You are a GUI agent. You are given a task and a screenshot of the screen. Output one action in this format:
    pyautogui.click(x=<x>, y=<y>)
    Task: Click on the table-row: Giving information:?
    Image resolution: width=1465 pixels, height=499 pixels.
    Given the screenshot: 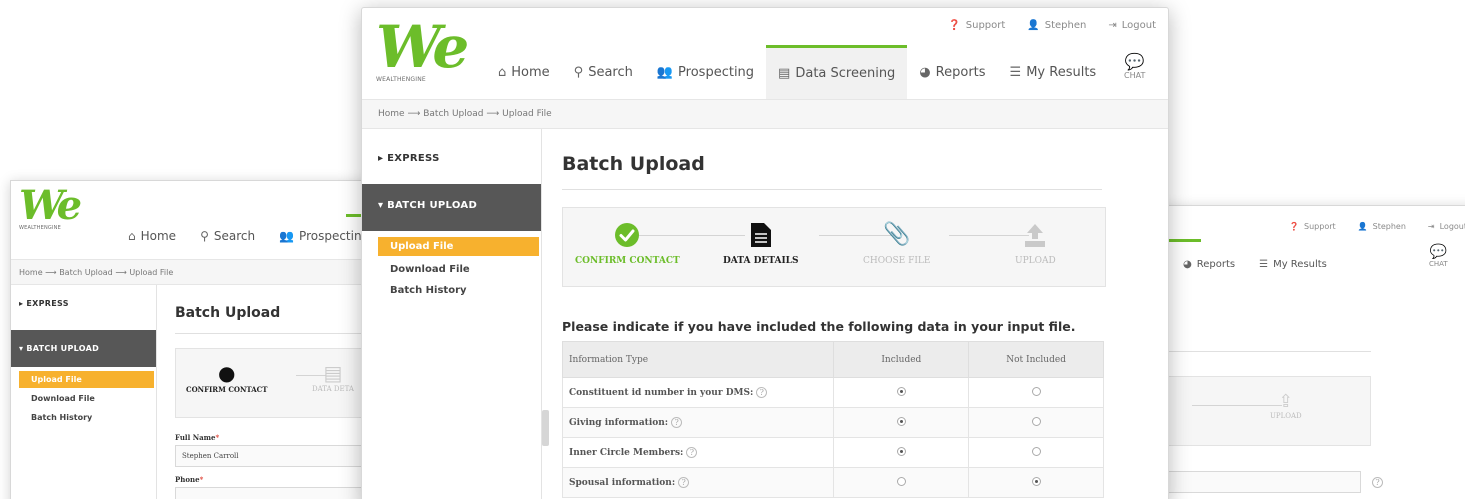 What is the action you would take?
    pyautogui.click(x=832, y=422)
    